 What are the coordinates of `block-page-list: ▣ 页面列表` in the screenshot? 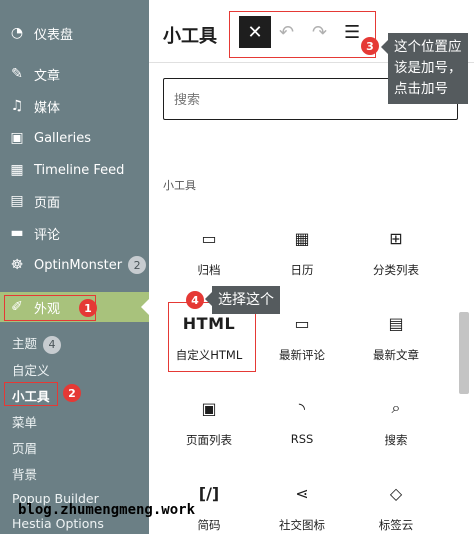 It's located at (209, 422).